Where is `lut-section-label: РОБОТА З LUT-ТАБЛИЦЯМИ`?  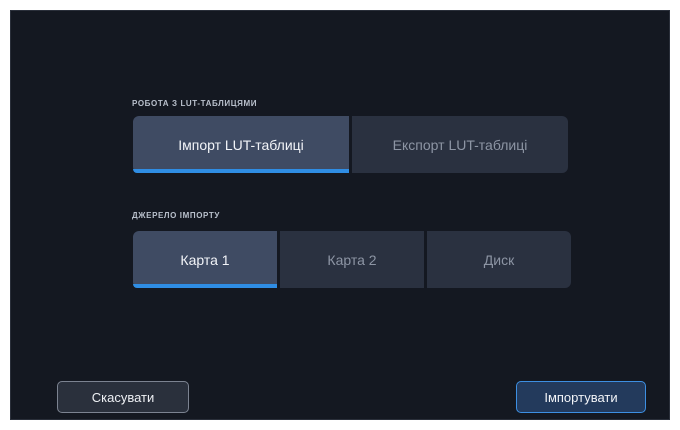
lut-section-label: РОБОТА З LUT-ТАБЛИЦЯМИ is located at coordinates (195, 103).